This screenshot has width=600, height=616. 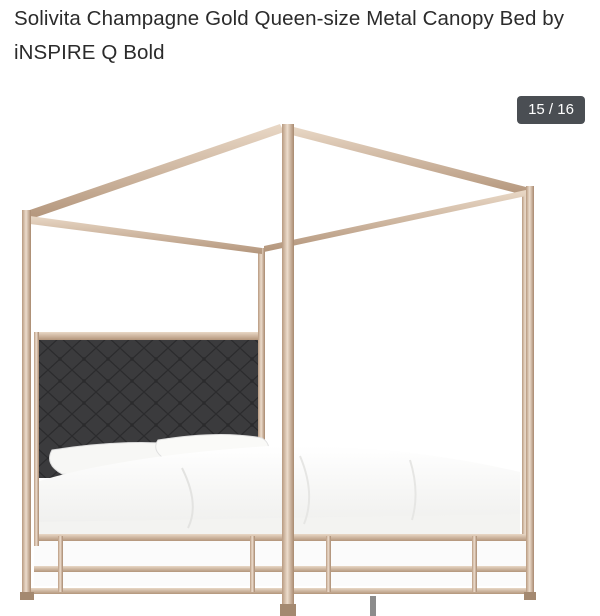 I want to click on front-left-post, so click(x=26, y=403).